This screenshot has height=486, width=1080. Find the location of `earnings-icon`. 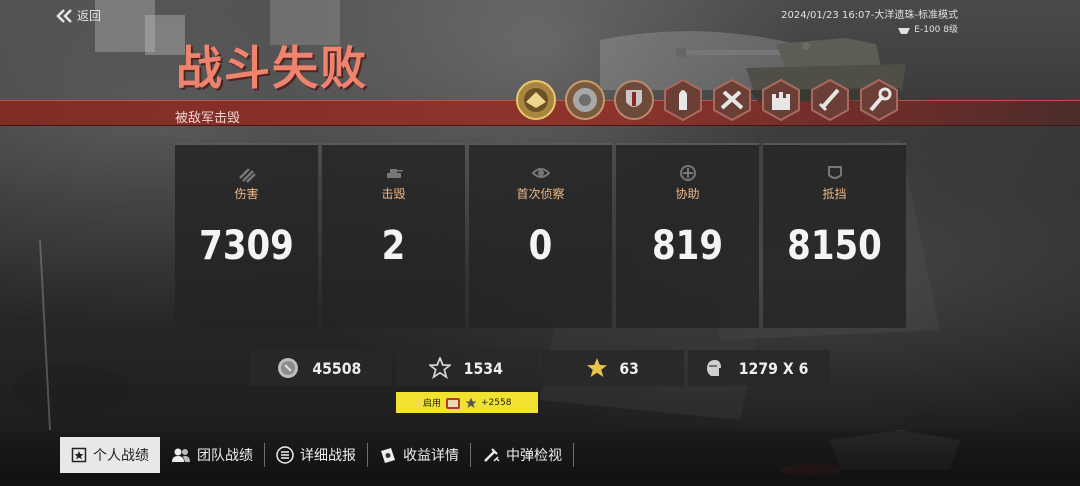

earnings-icon is located at coordinates (388, 455).